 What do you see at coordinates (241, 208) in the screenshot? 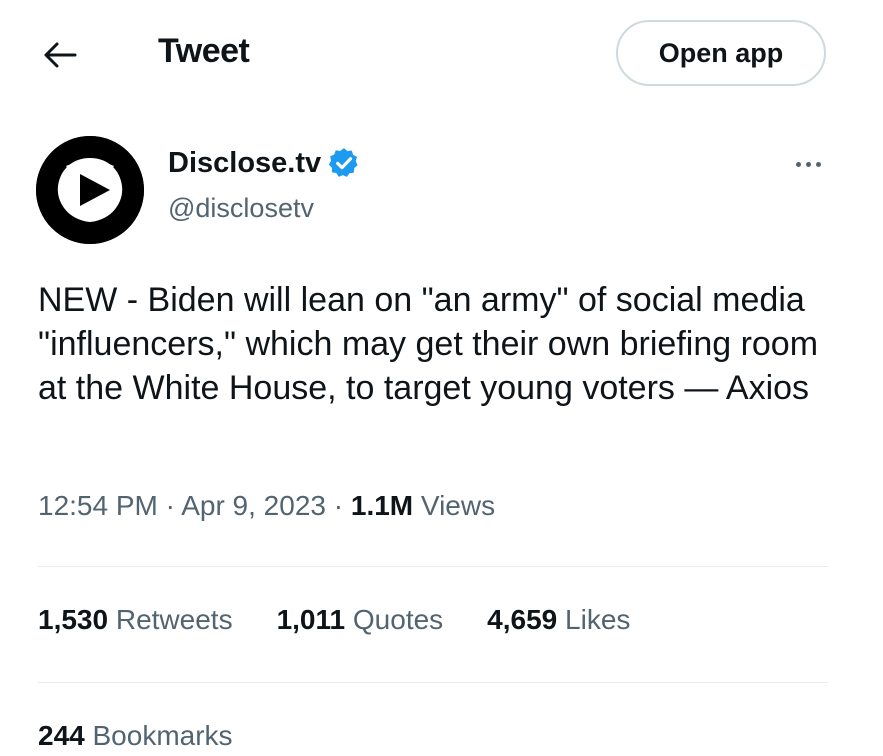
I see `author-handle: @disclosetv` at bounding box center [241, 208].